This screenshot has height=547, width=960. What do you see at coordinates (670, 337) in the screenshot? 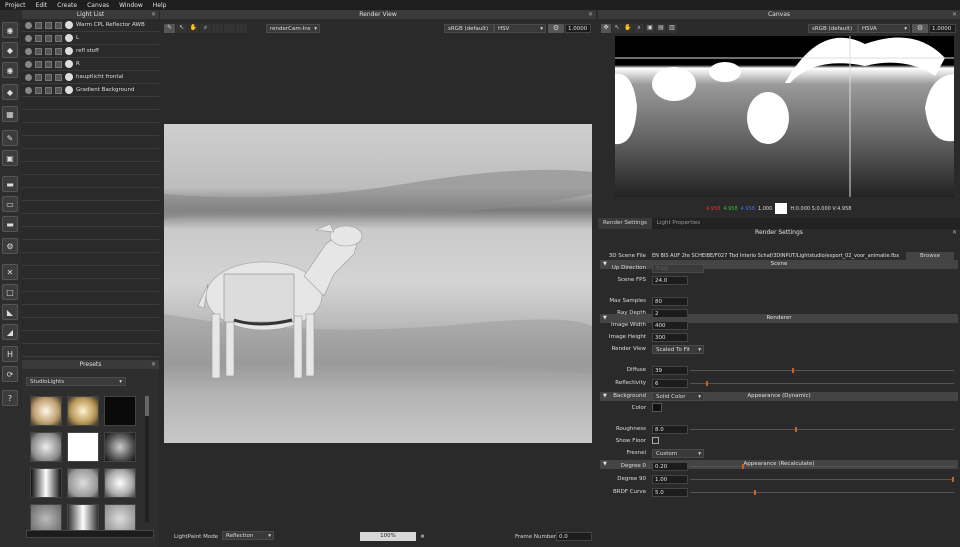
I see `image-height-input: 300` at bounding box center [670, 337].